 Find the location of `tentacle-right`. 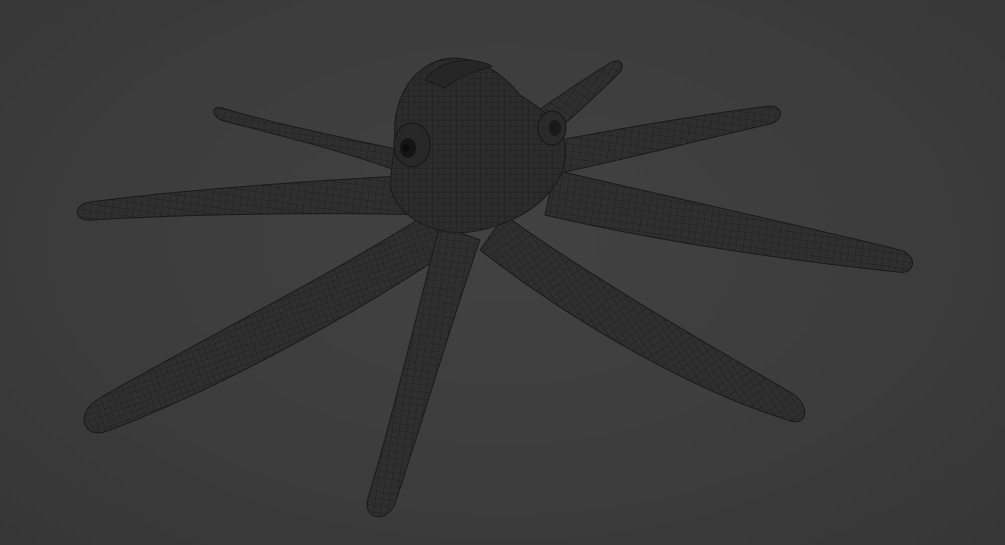

tentacle-right is located at coordinates (728, 221).